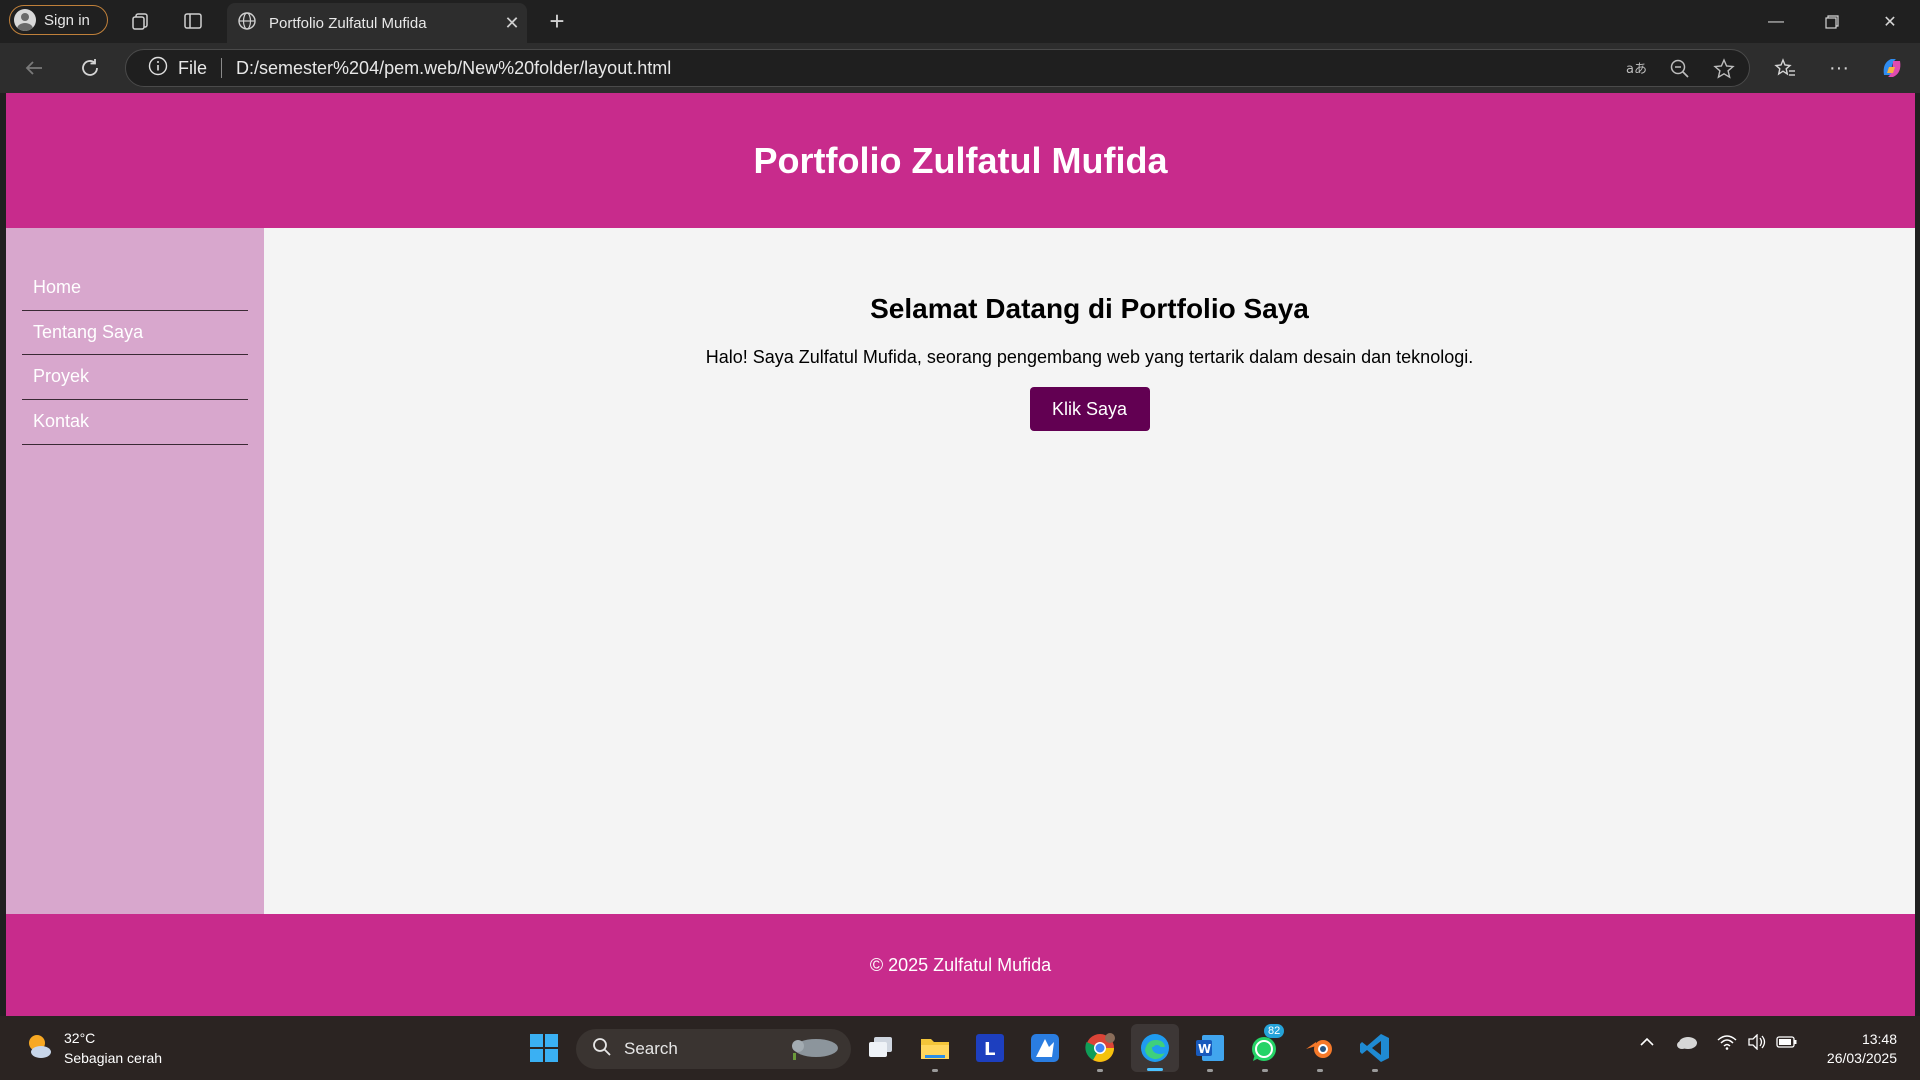  I want to click on task-view-icon, so click(881, 1048).